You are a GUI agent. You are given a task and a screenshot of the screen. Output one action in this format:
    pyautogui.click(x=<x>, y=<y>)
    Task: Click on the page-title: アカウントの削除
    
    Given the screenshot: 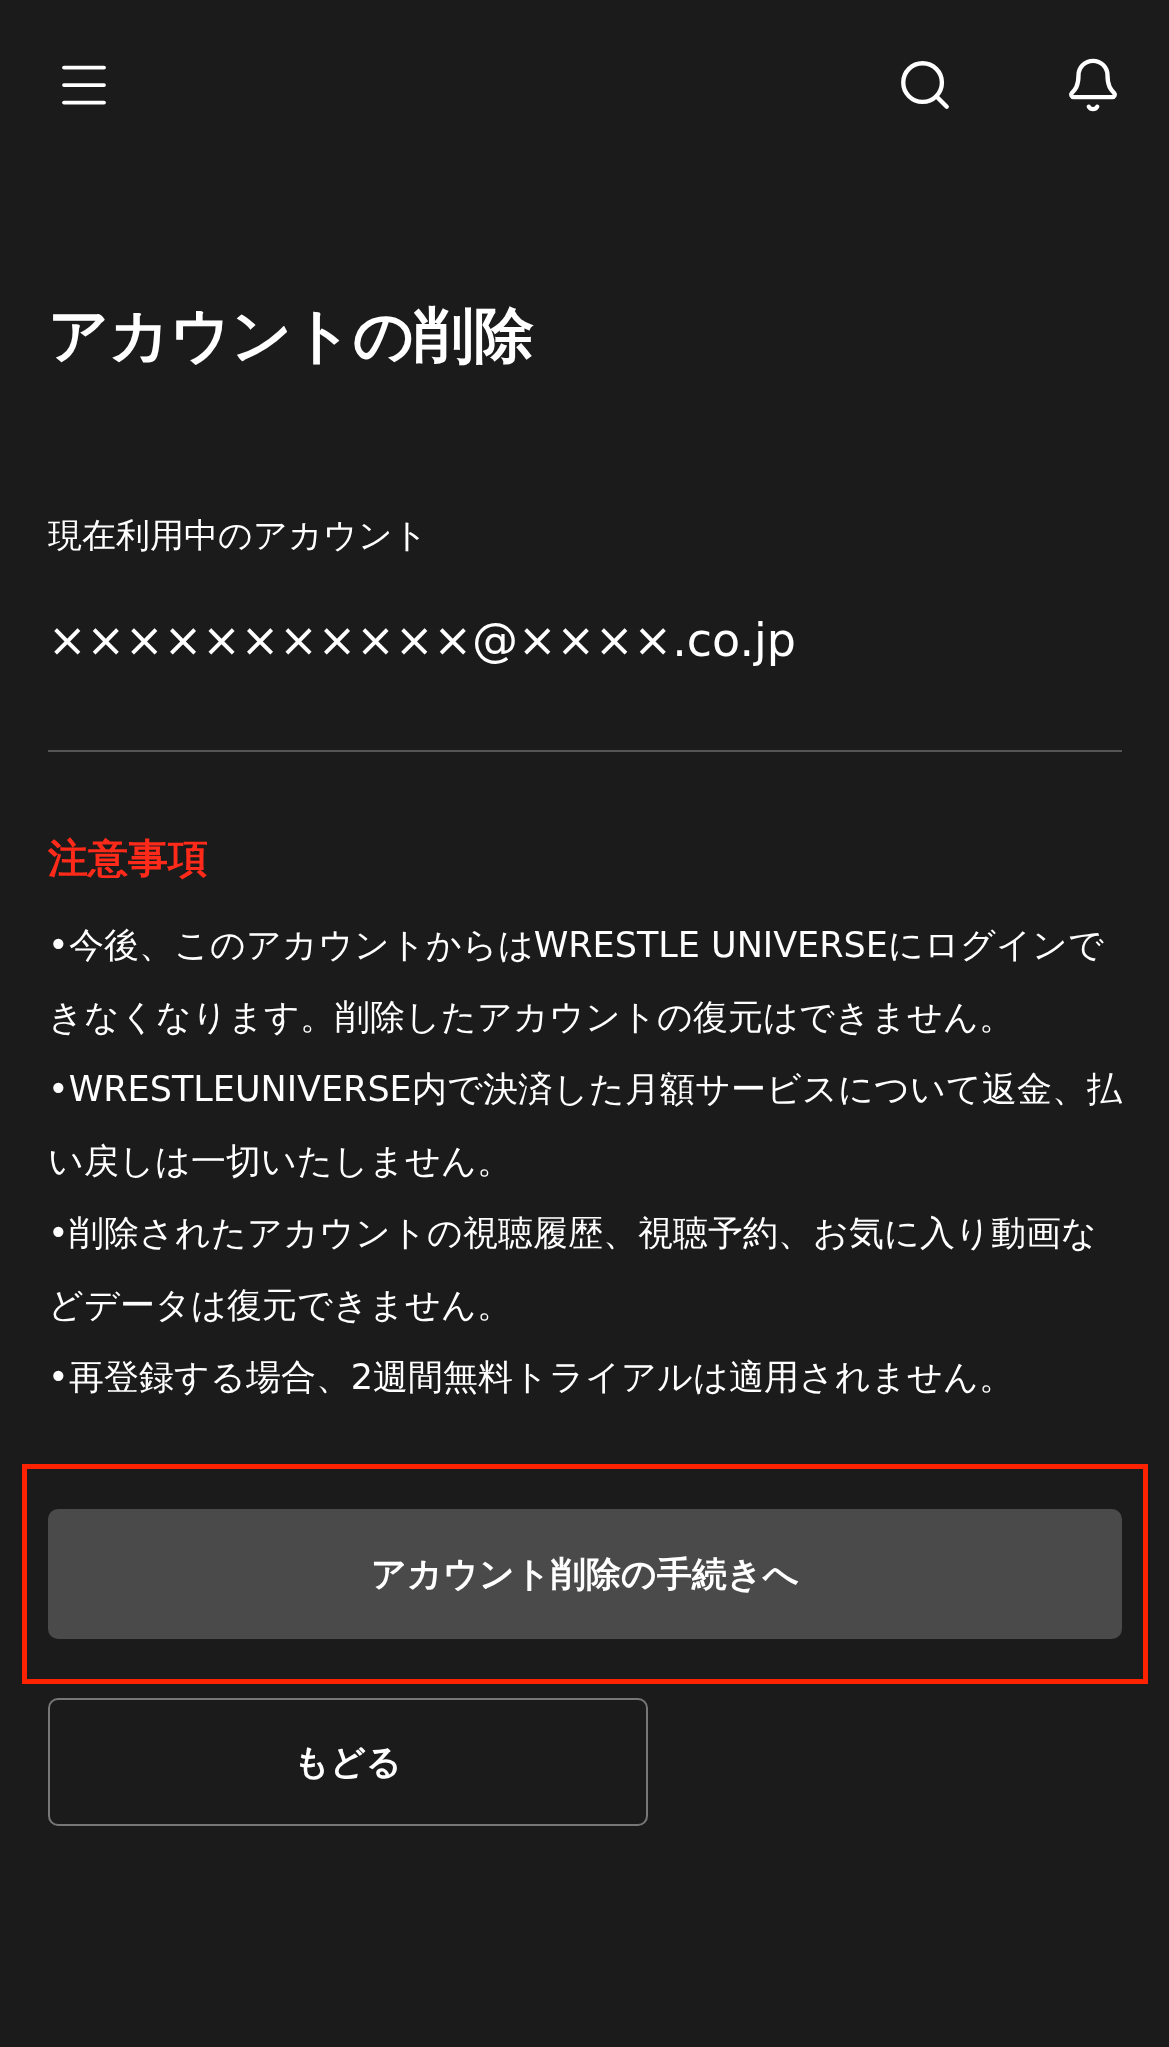 What is the action you would take?
    pyautogui.click(x=291, y=335)
    